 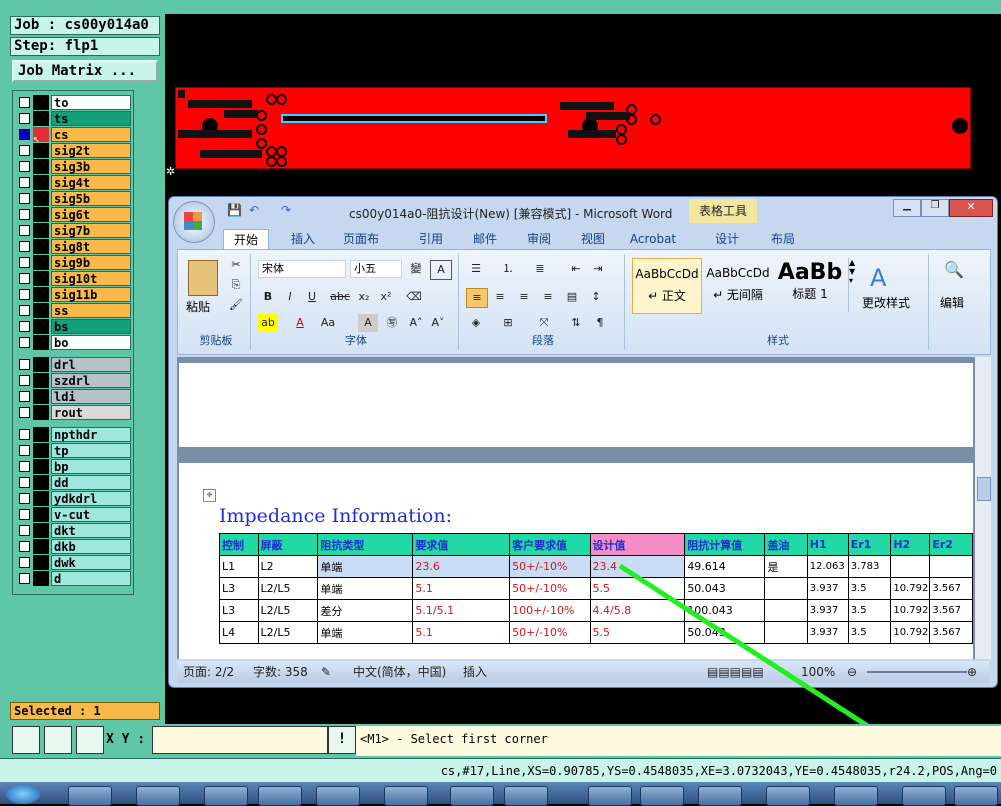 What do you see at coordinates (500, 794) in the screenshot?
I see `taskbar` at bounding box center [500, 794].